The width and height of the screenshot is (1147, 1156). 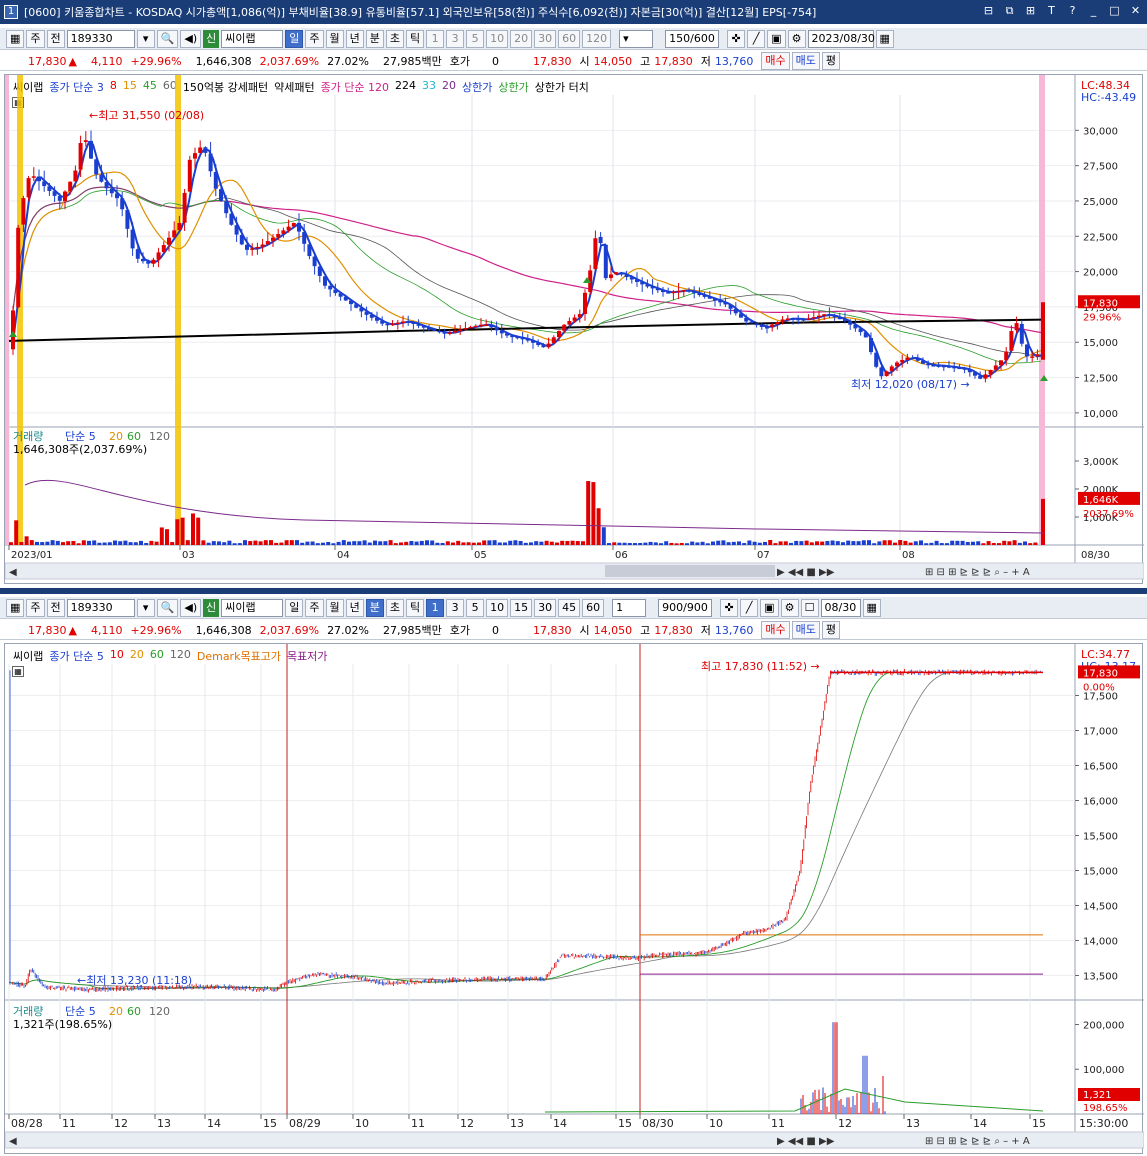 What do you see at coordinates (1030, 10) in the screenshot?
I see `window-grid-icon: ⊞` at bounding box center [1030, 10].